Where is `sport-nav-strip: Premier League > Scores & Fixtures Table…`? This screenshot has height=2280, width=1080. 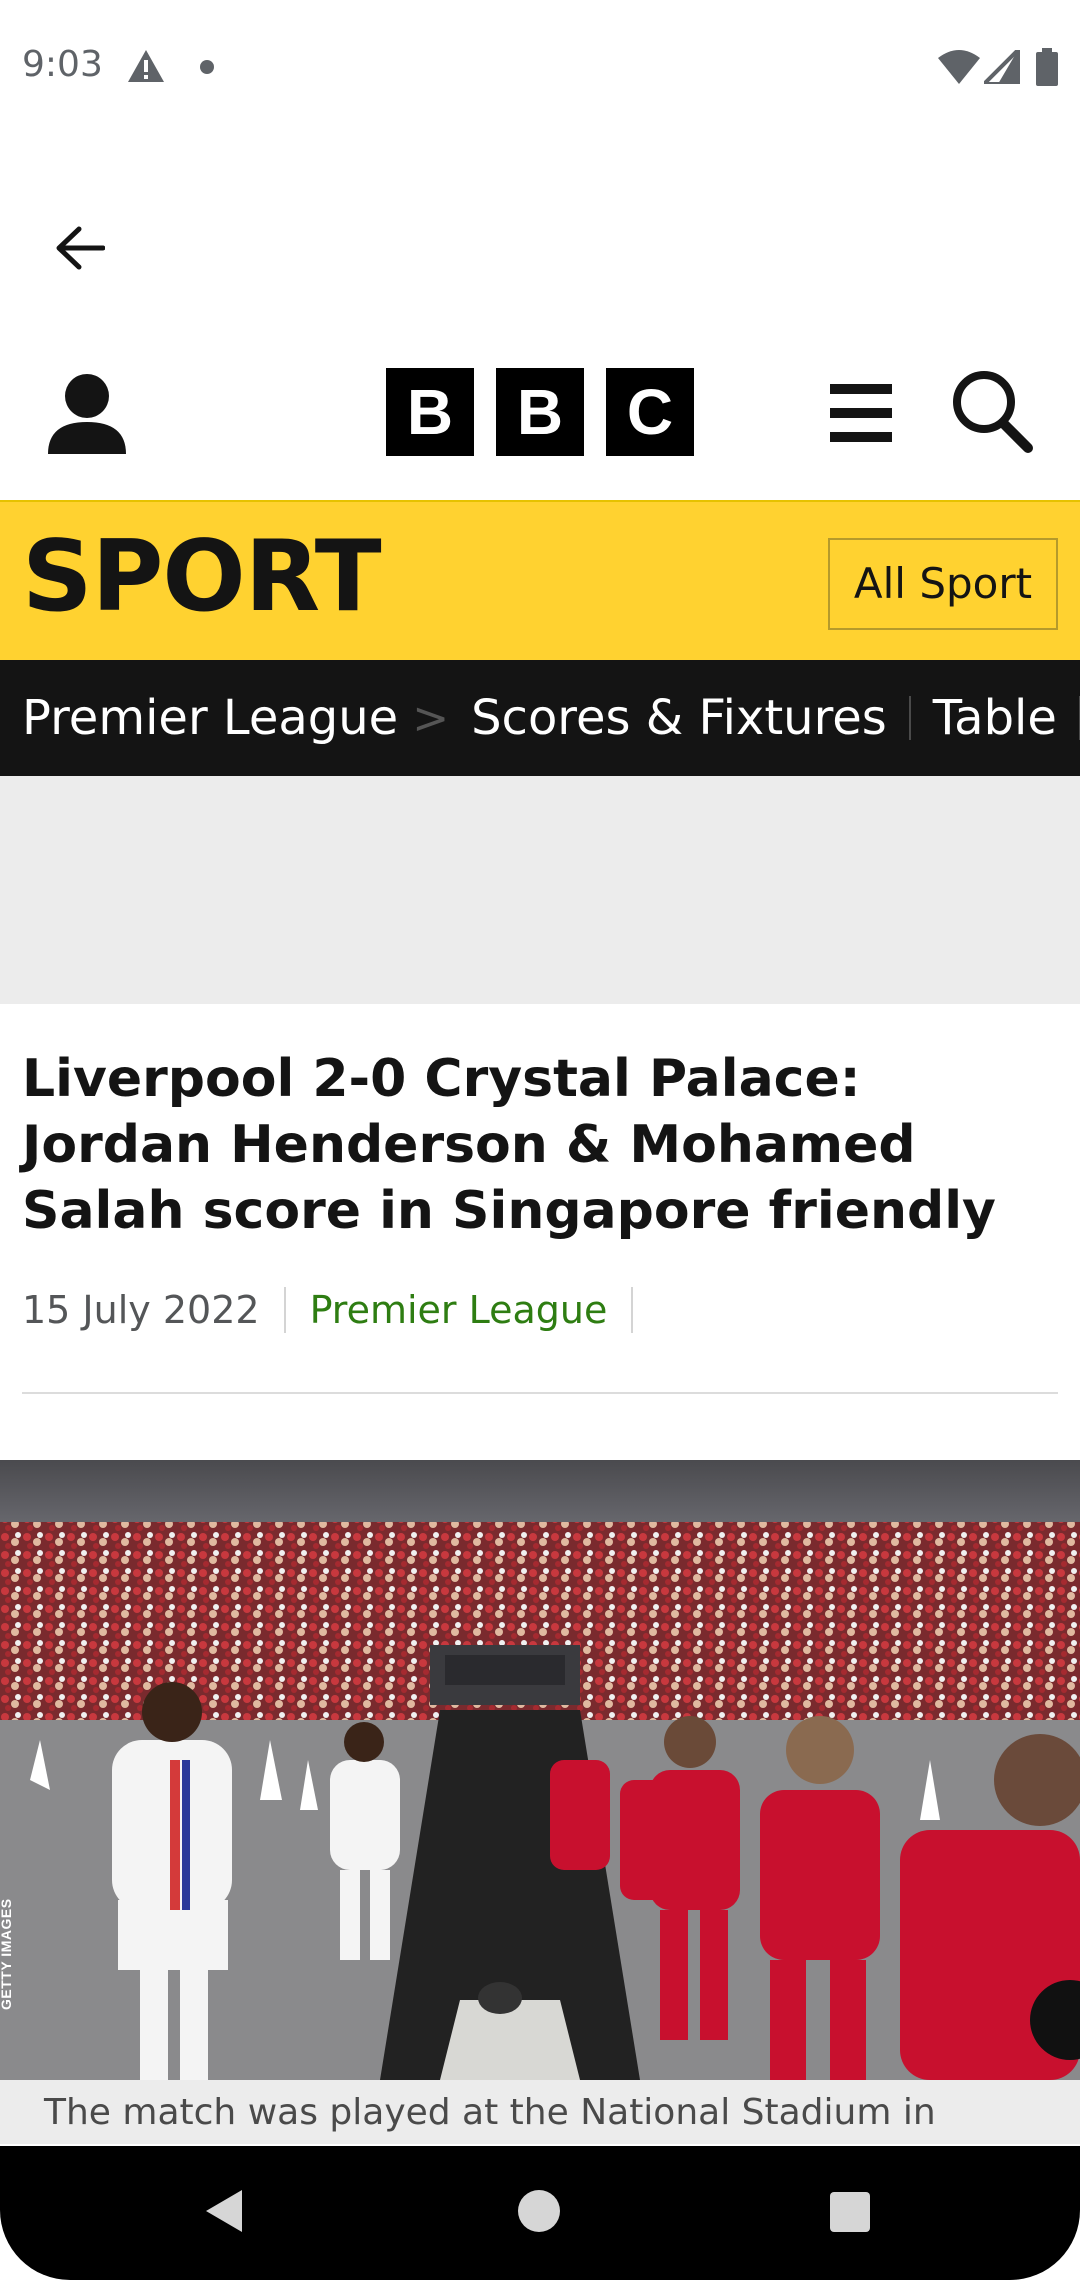
sport-nav-strip: Premier League > Scores & Fixtures Table… is located at coordinates (540, 718).